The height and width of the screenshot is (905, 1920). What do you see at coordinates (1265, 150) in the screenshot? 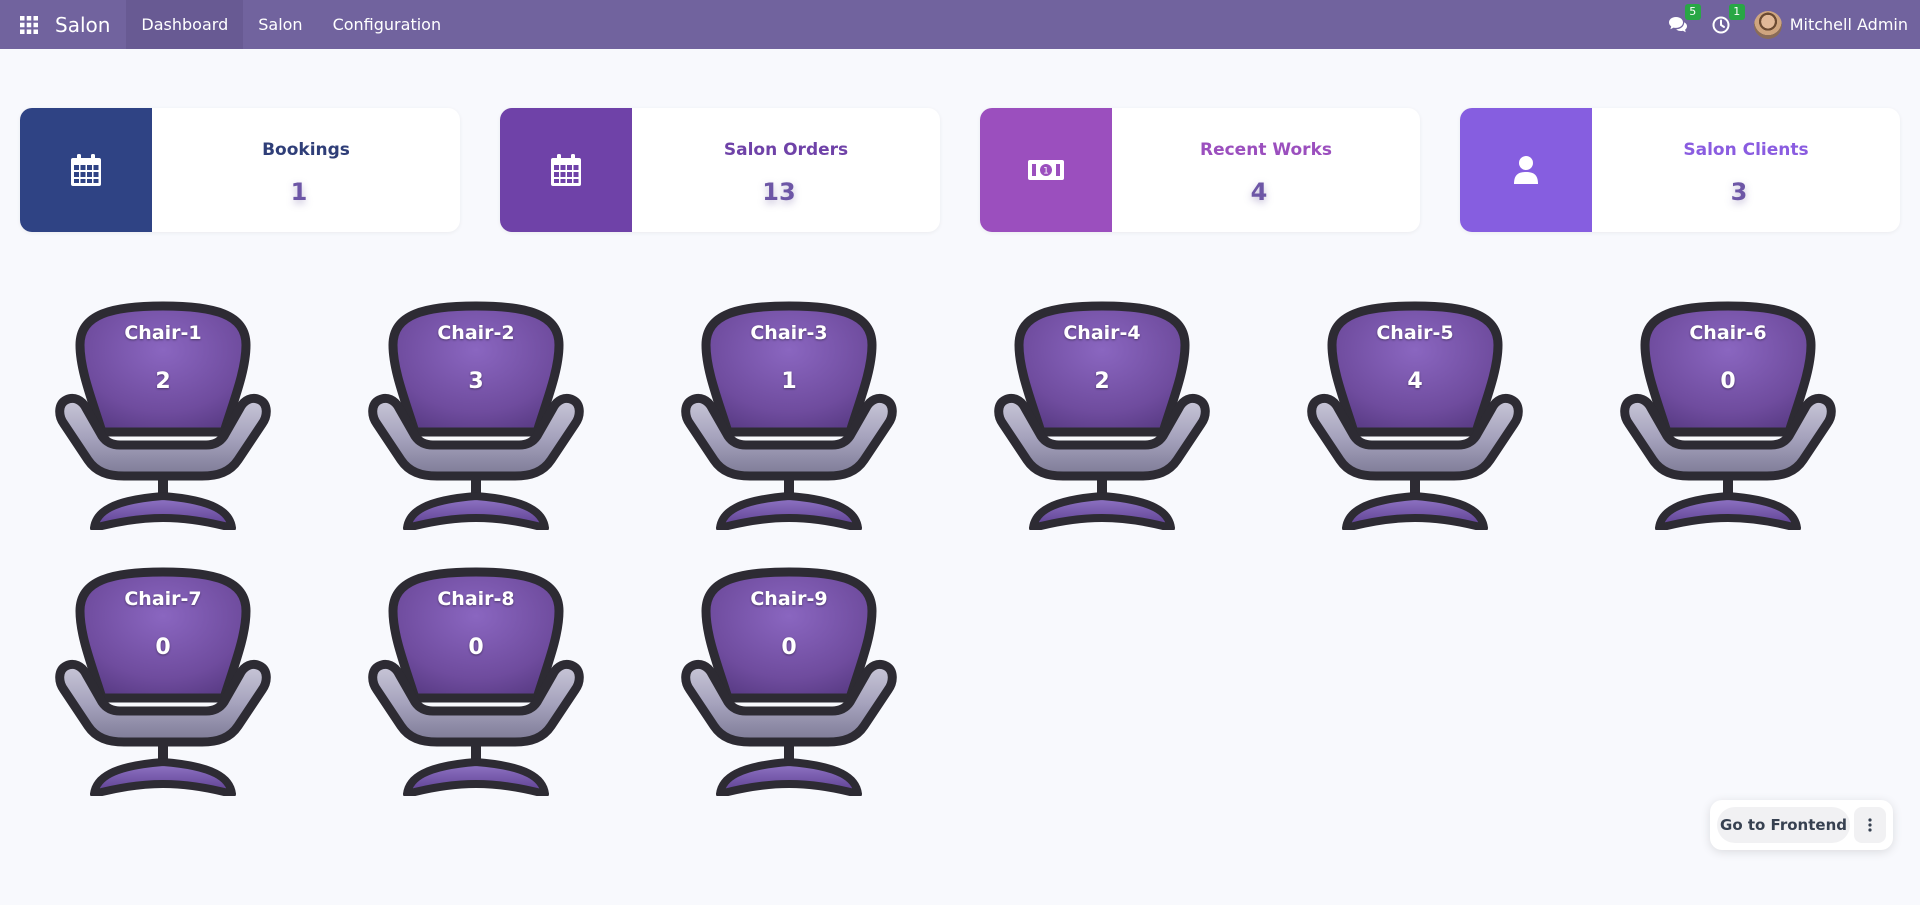
I see `card-title: Recent Works` at bounding box center [1265, 150].